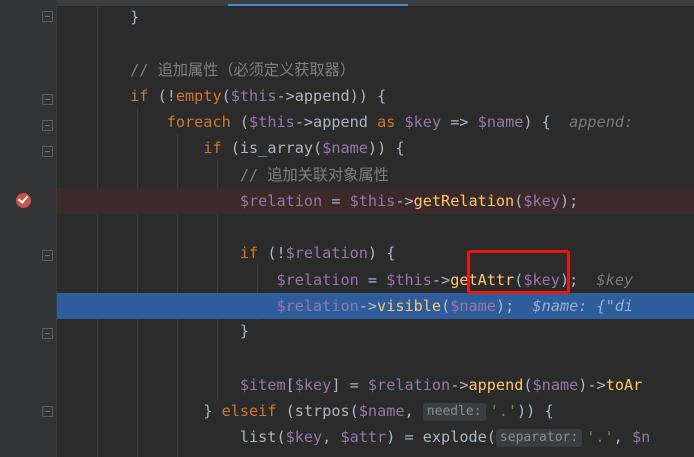  Describe the element at coordinates (198, 96) in the screenshot. I see `keyword-token: empty` at that location.